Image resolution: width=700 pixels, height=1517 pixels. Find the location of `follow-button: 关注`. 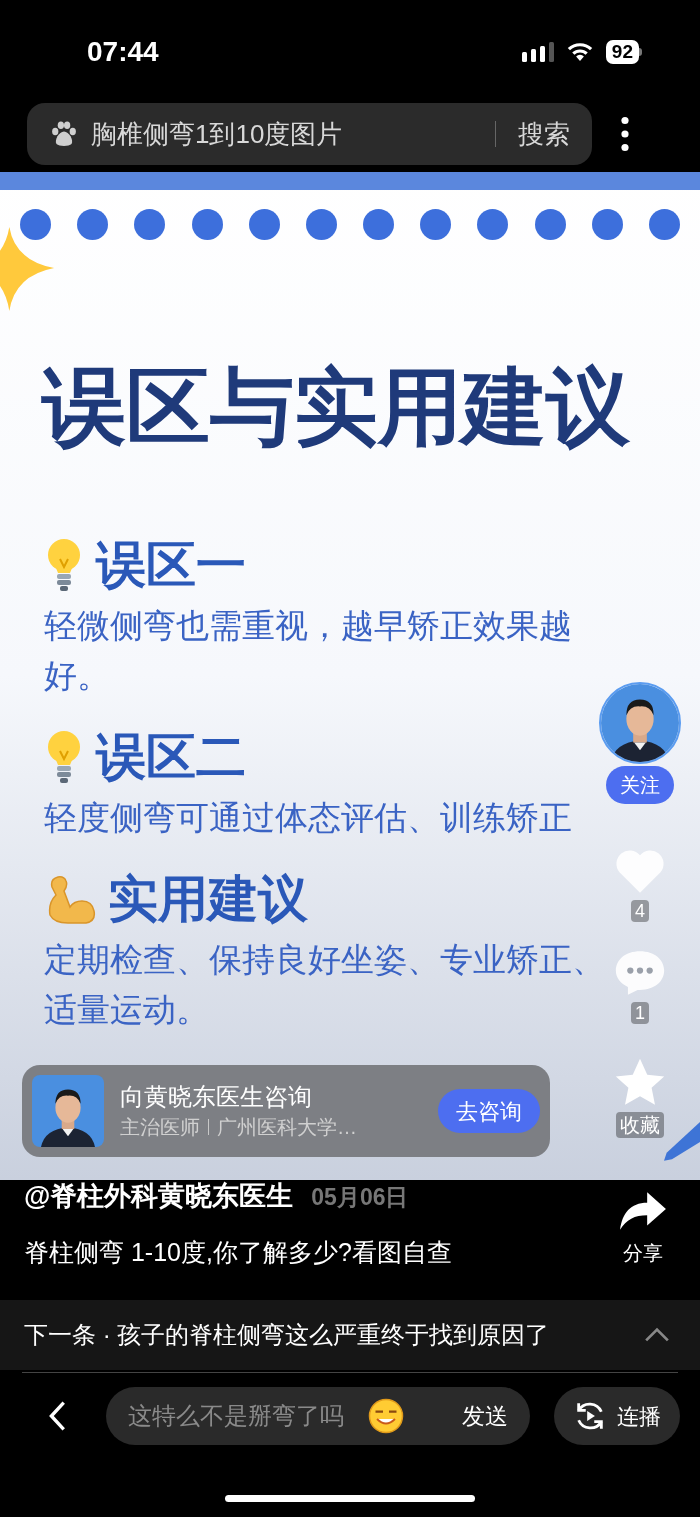

follow-button: 关注 is located at coordinates (640, 785).